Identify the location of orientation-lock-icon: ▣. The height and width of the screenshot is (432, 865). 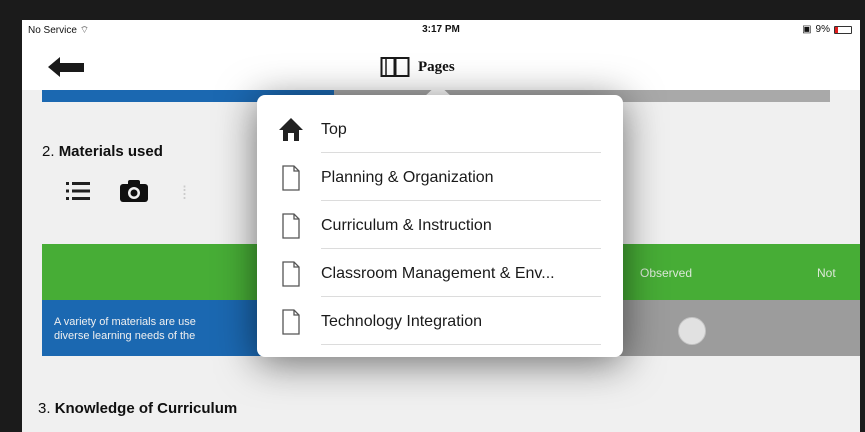
(807, 29).